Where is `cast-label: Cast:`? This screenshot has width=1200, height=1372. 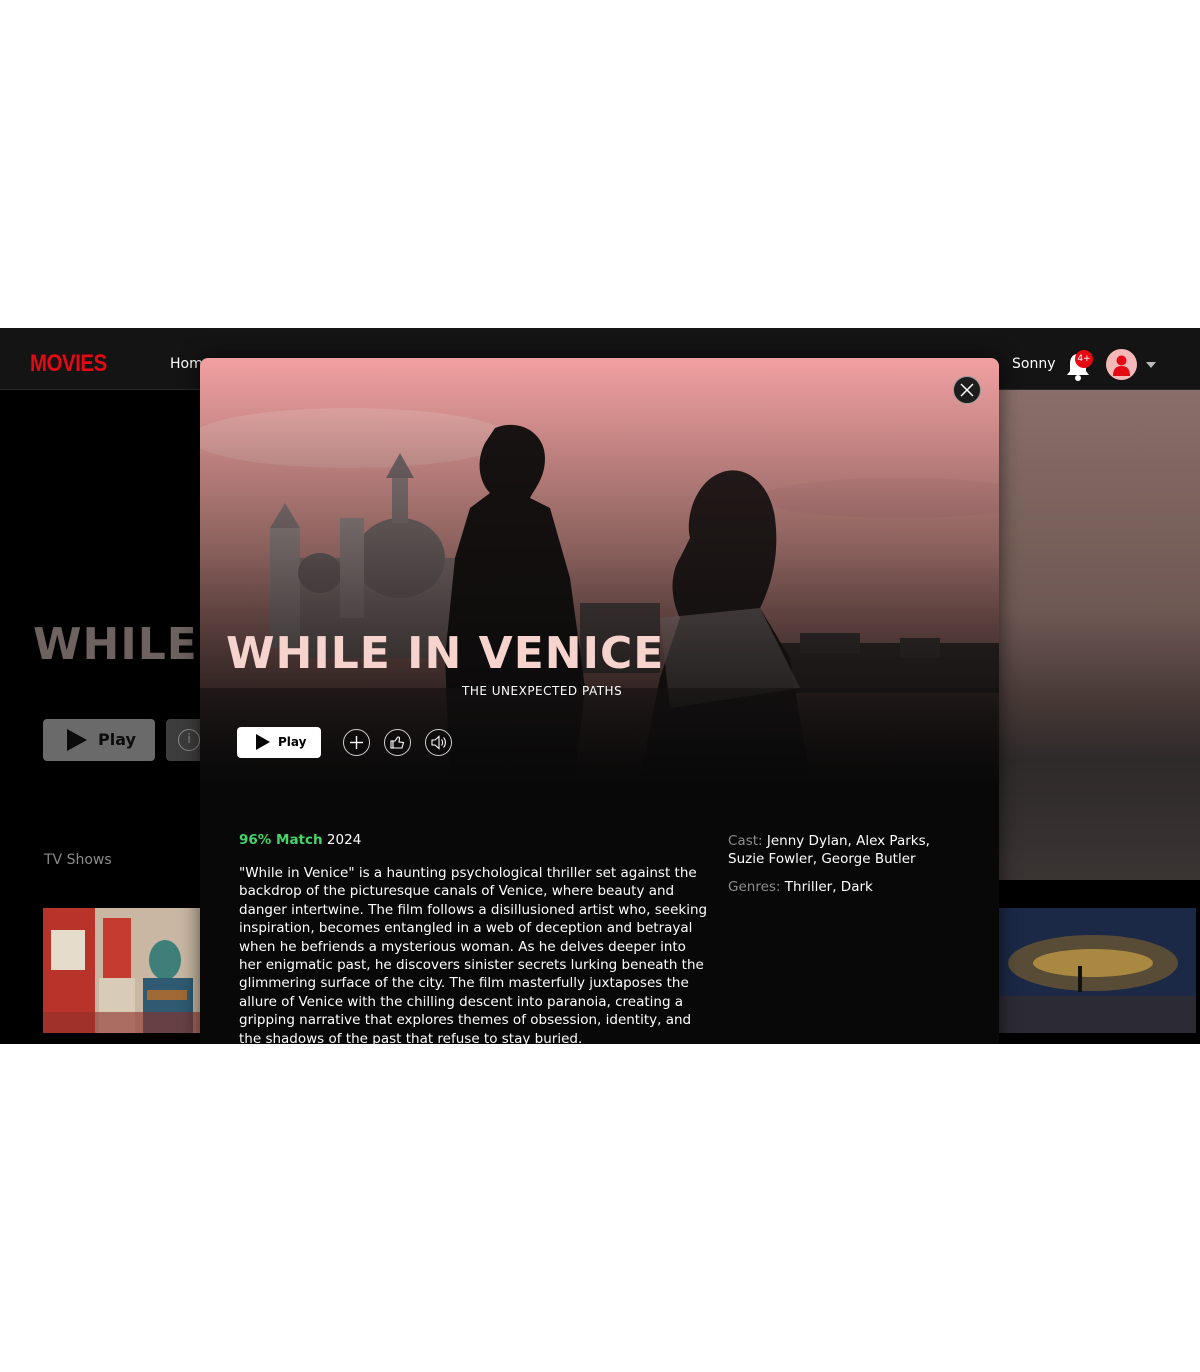 cast-label: Cast: is located at coordinates (745, 841).